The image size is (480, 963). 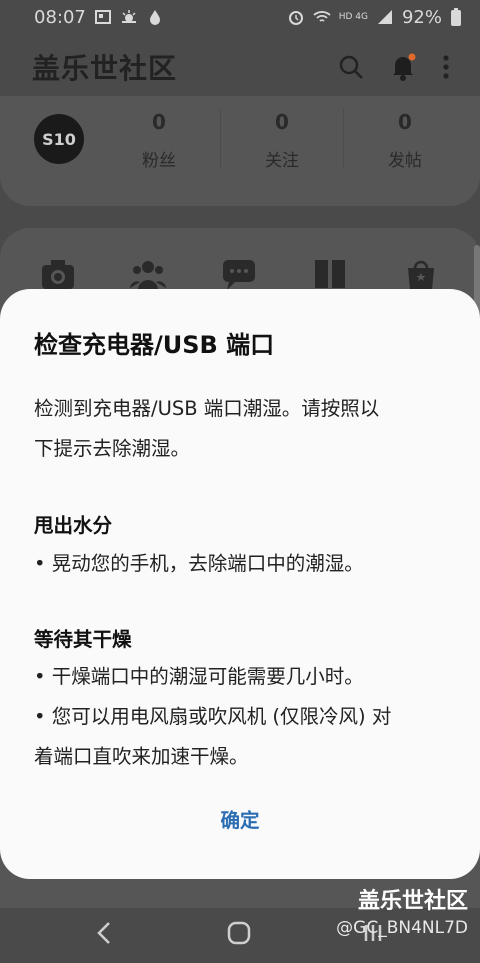 What do you see at coordinates (154, 17) in the screenshot?
I see `water-drop-icon` at bounding box center [154, 17].